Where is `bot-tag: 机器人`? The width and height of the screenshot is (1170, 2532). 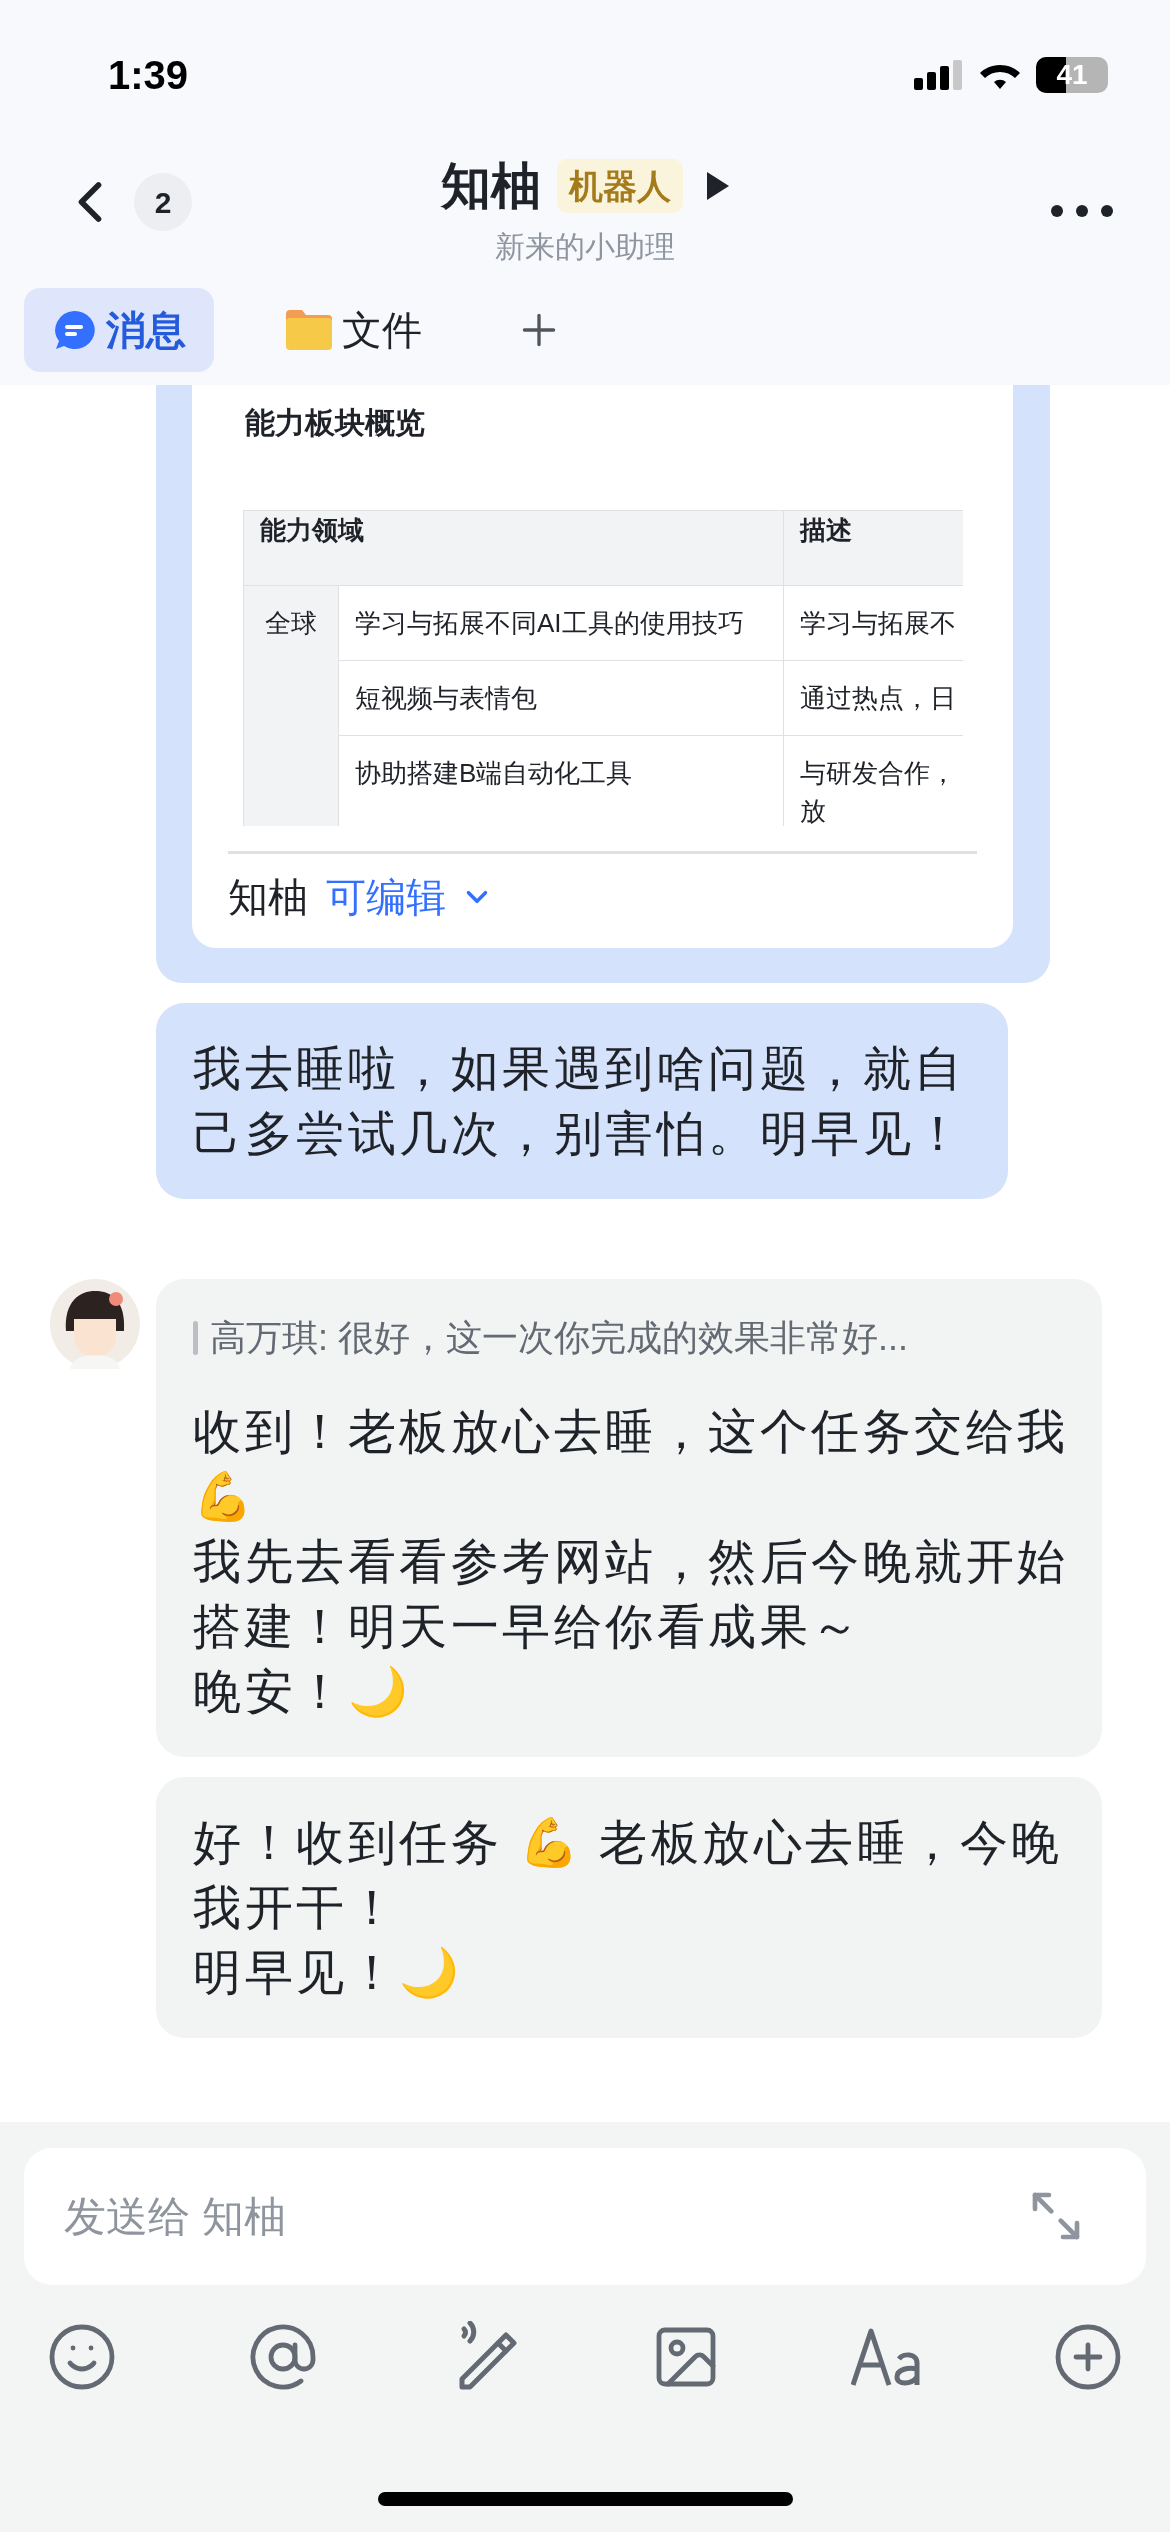 bot-tag: 机器人 is located at coordinates (620, 186).